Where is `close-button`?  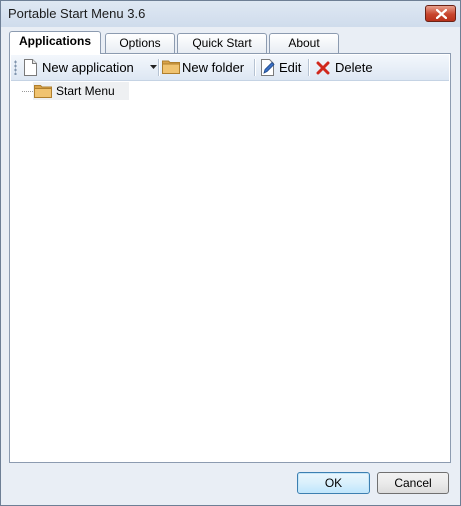
close-button is located at coordinates (440, 13).